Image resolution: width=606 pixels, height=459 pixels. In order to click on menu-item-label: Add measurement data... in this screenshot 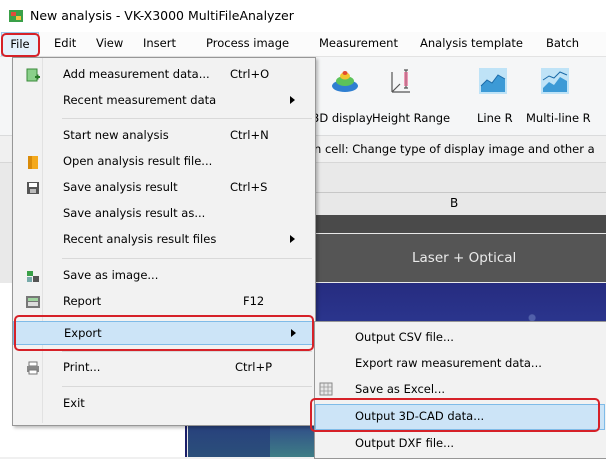, I will do `click(136, 74)`.